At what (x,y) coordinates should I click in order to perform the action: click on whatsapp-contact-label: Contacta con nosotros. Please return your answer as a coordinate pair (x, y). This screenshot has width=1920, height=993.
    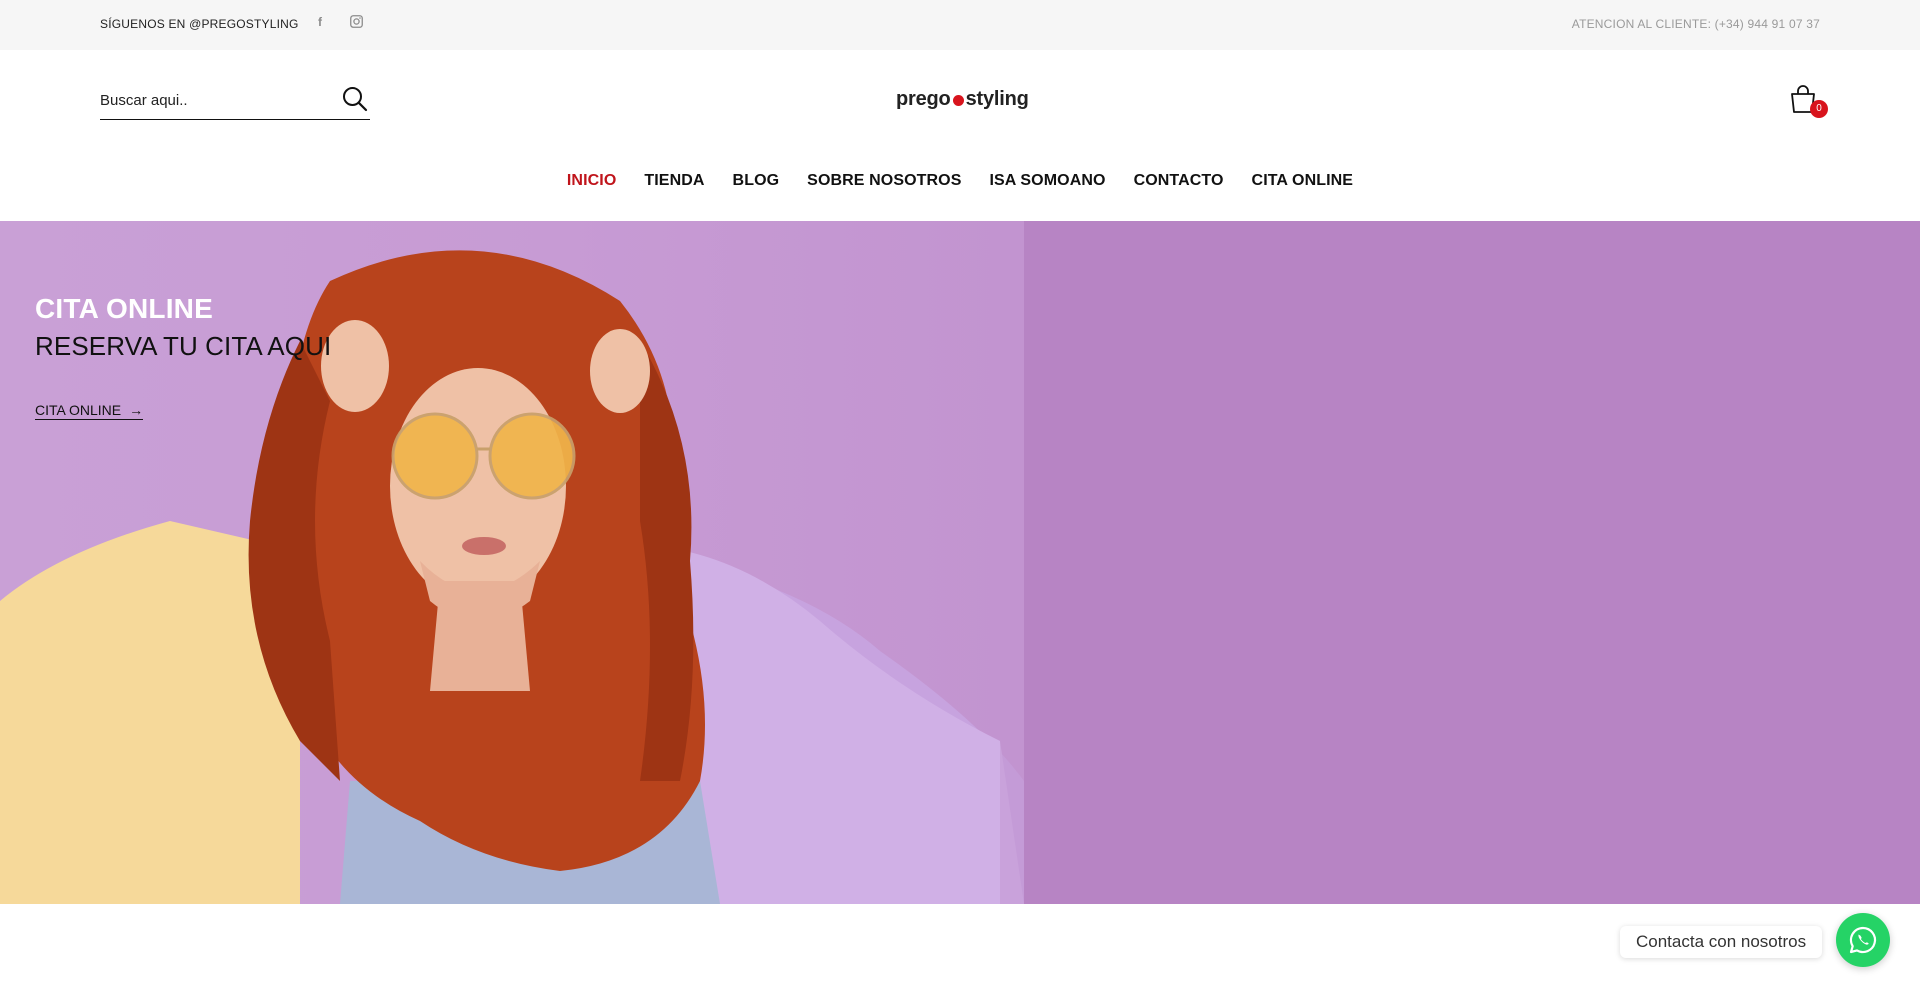
    Looking at the image, I should click on (1721, 942).